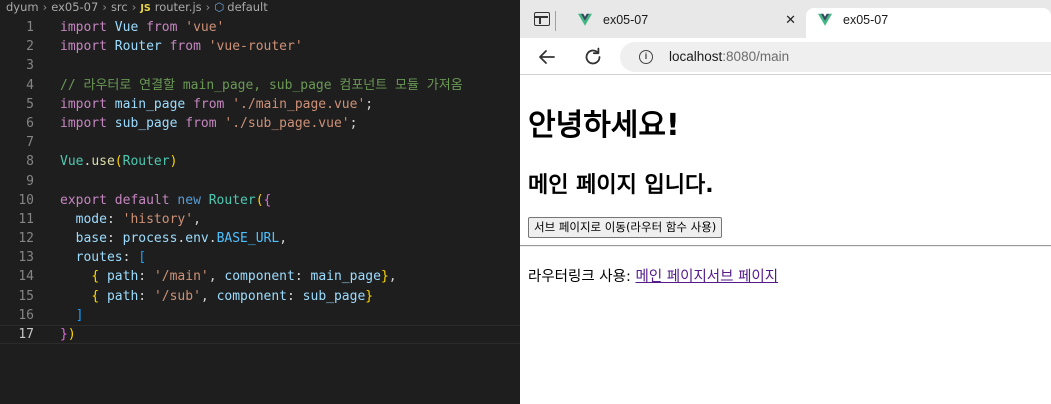 Image resolution: width=1051 pixels, height=404 pixels. I want to click on line-number: 5, so click(30, 104).